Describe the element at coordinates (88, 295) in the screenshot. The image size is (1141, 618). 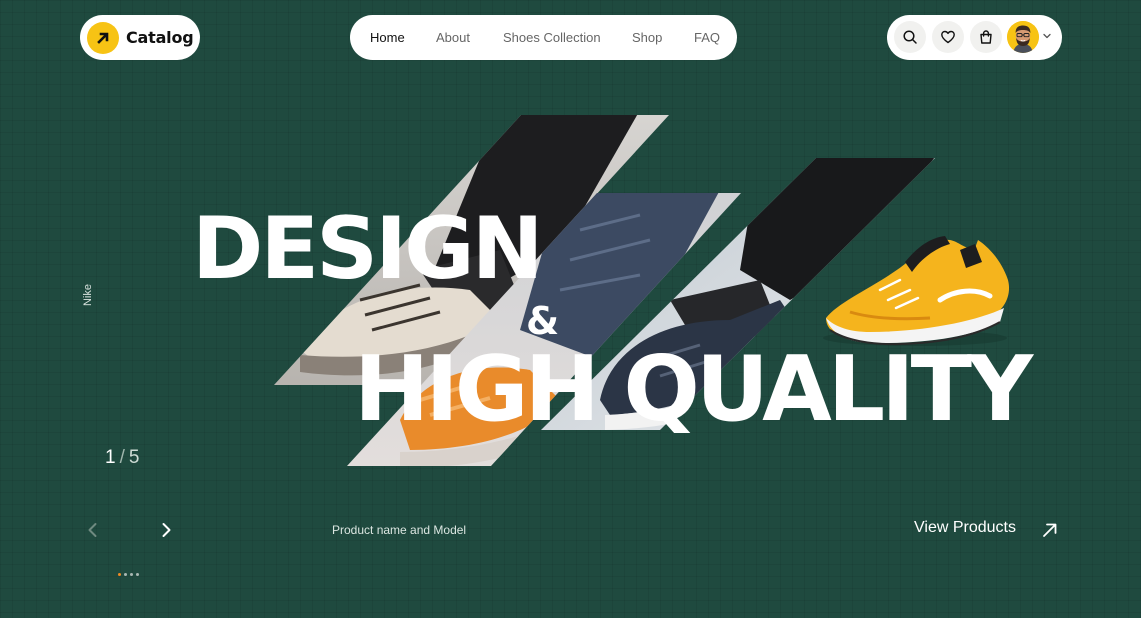
I see `brand-side-label: Nike` at that location.